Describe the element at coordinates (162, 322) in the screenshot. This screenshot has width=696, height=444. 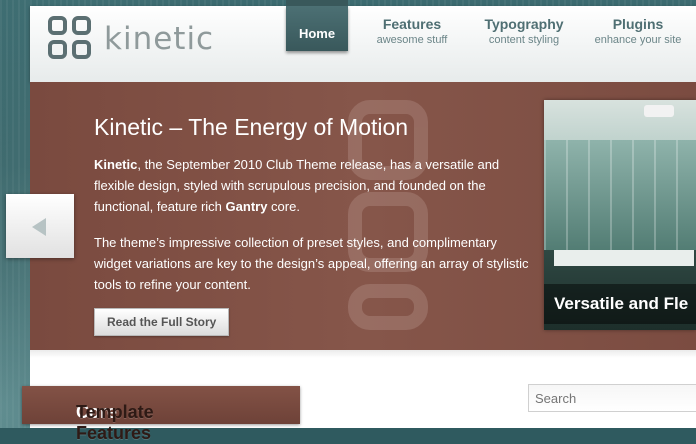
I see `read-full-story-button: Read the Full Story` at that location.